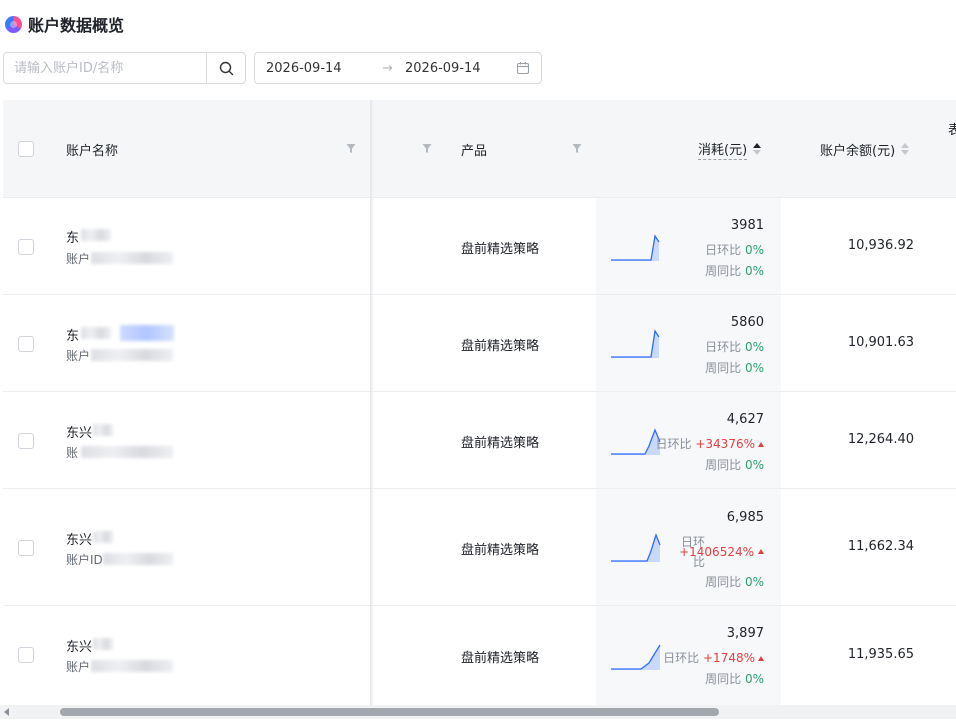  What do you see at coordinates (84, 560) in the screenshot?
I see `account-id: 账户ID` at bounding box center [84, 560].